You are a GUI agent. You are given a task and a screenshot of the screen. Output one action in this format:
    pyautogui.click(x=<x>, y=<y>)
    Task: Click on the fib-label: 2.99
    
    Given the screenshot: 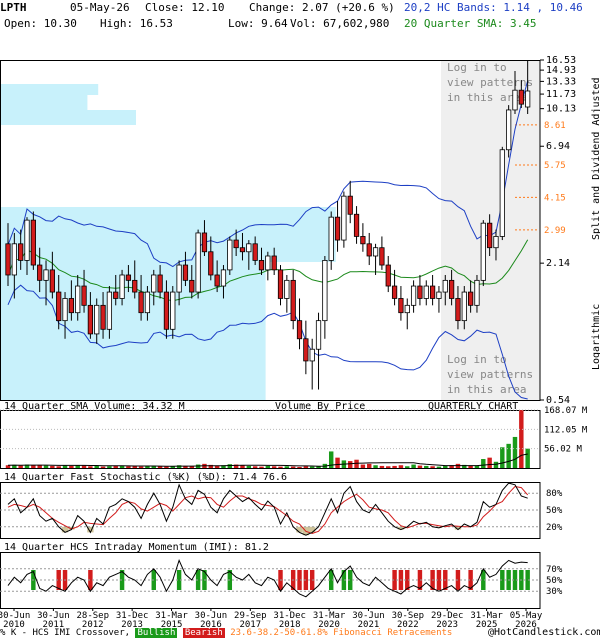 What is the action you would take?
    pyautogui.click(x=555, y=231)
    